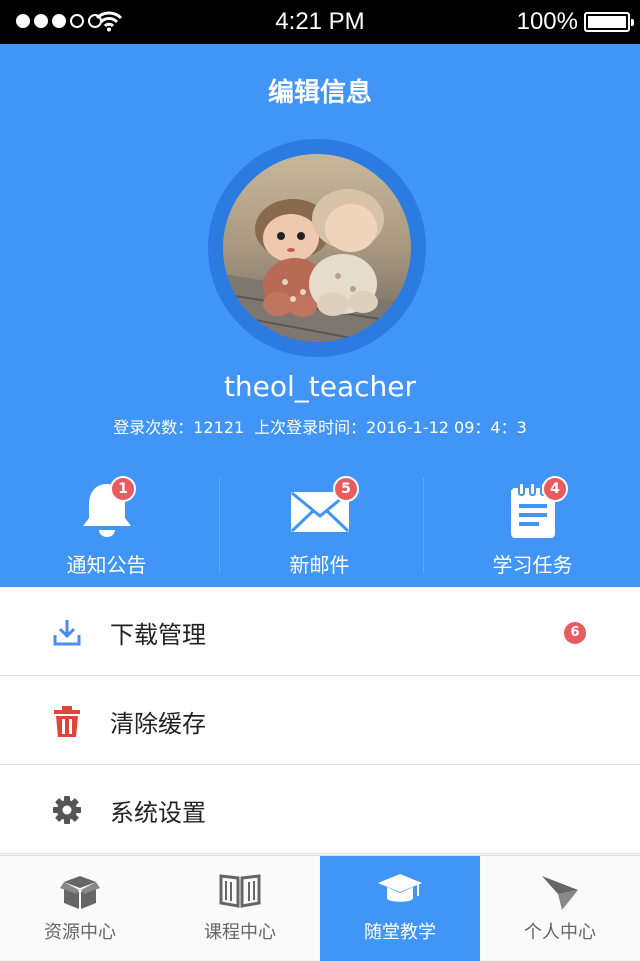 This screenshot has width=640, height=961. Describe the element at coordinates (240, 932) in the screenshot. I see `tab-label: 课程中心` at that location.